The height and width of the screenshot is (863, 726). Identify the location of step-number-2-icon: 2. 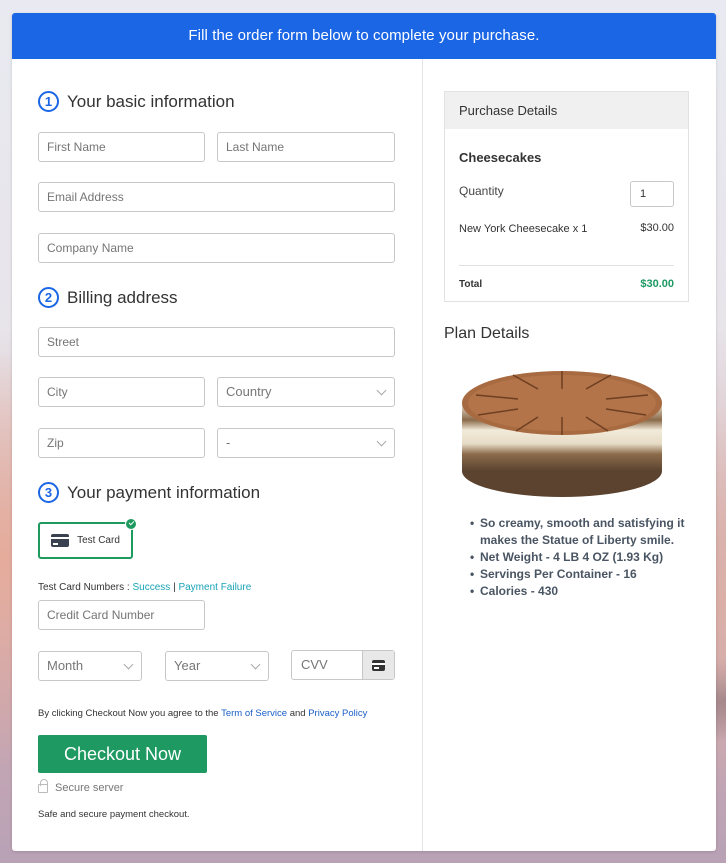
(48, 297).